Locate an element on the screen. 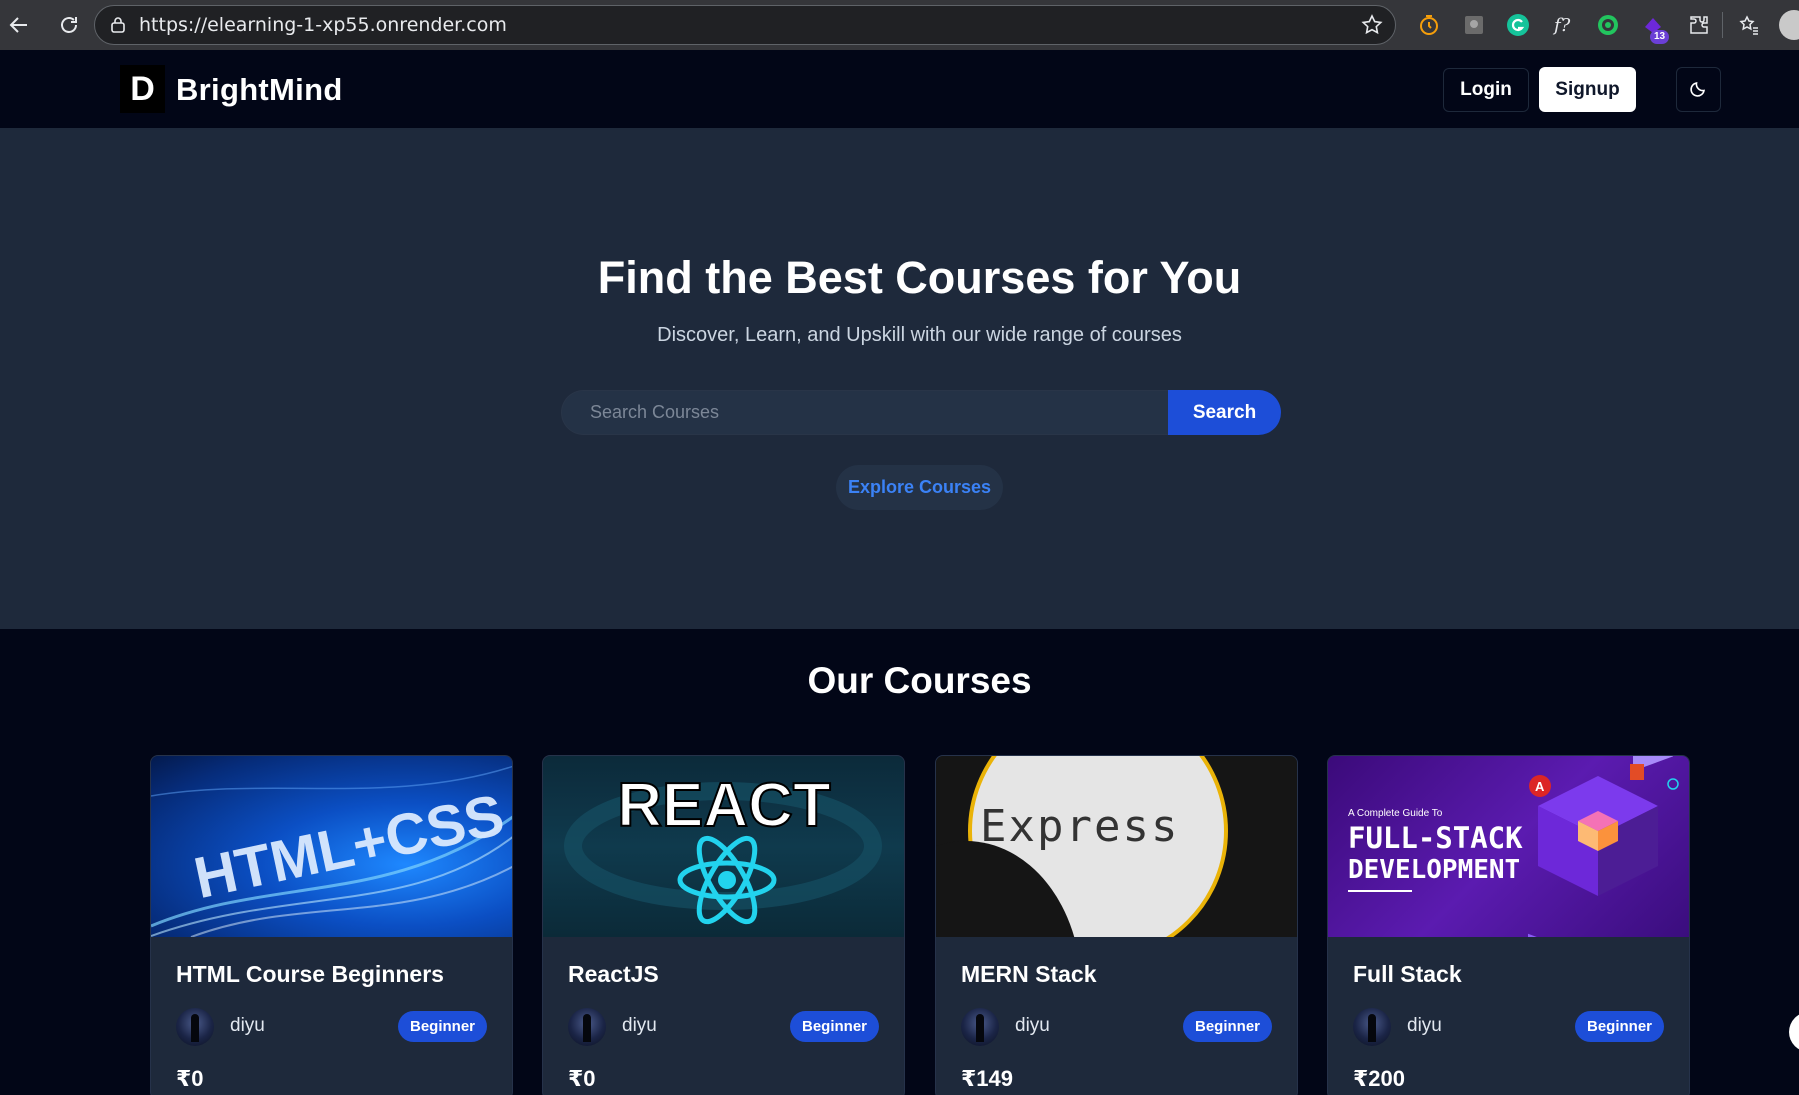 The height and width of the screenshot is (1095, 1799). svg-text: f? is located at coordinates (1561, 25).